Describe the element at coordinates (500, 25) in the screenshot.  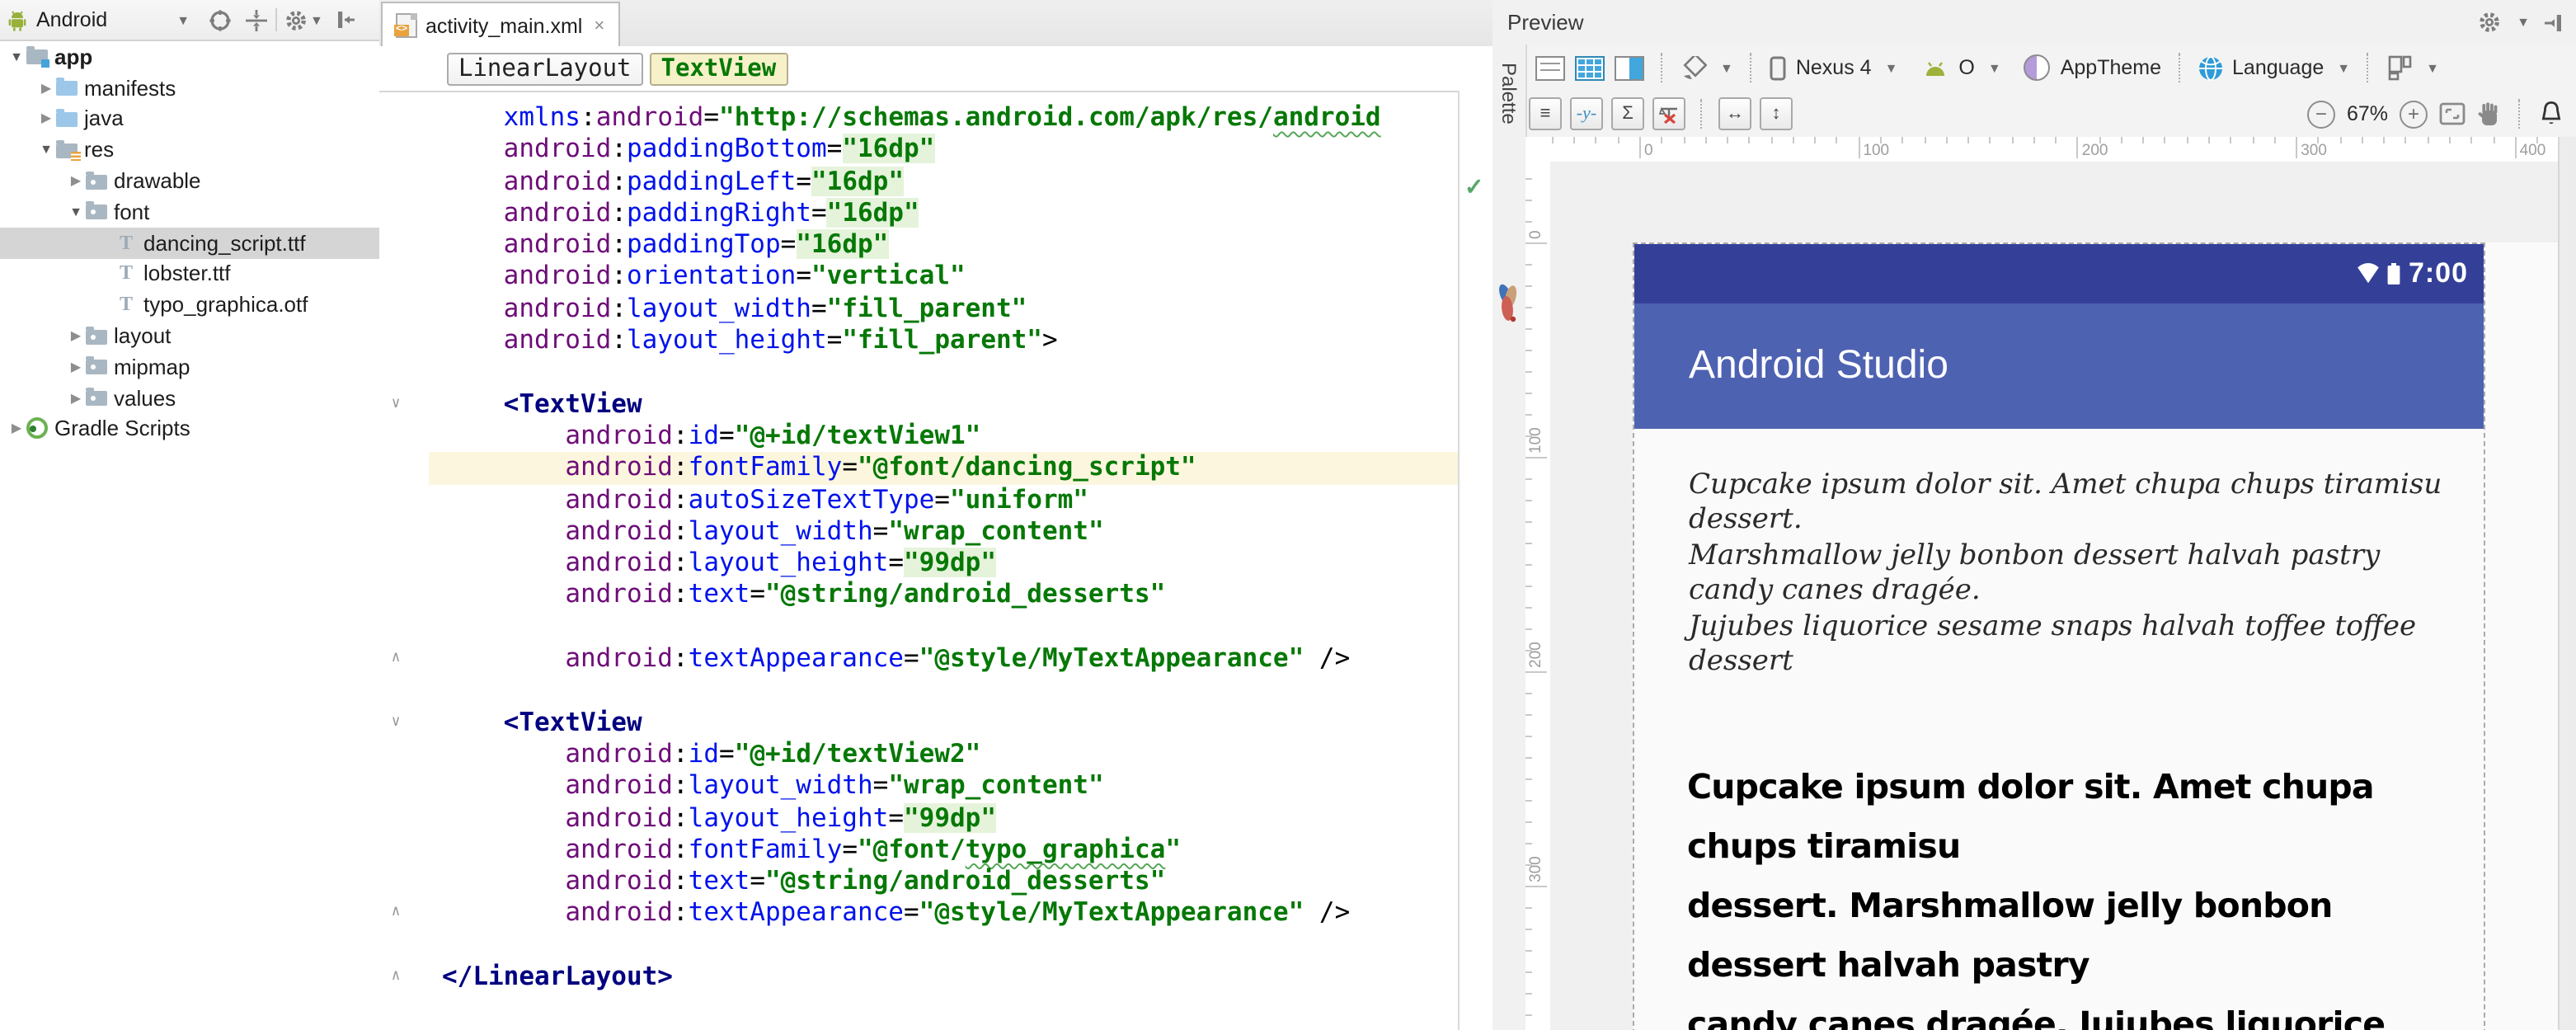
I see `tab-activity-main-xml: activity_main.xml ×` at that location.